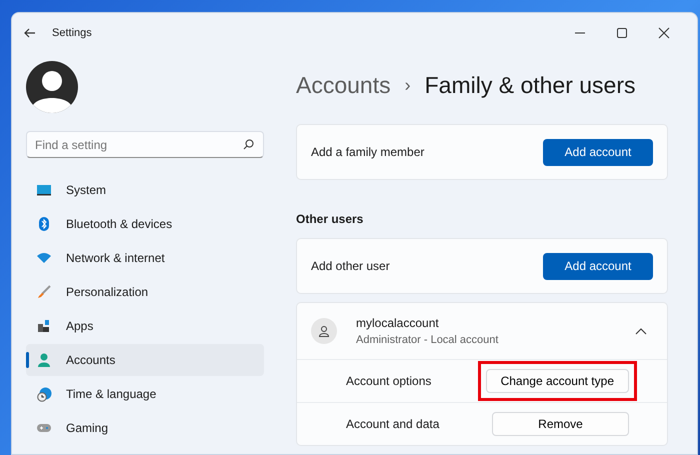 The height and width of the screenshot is (455, 700). I want to click on page-title: Family & other users, so click(530, 85).